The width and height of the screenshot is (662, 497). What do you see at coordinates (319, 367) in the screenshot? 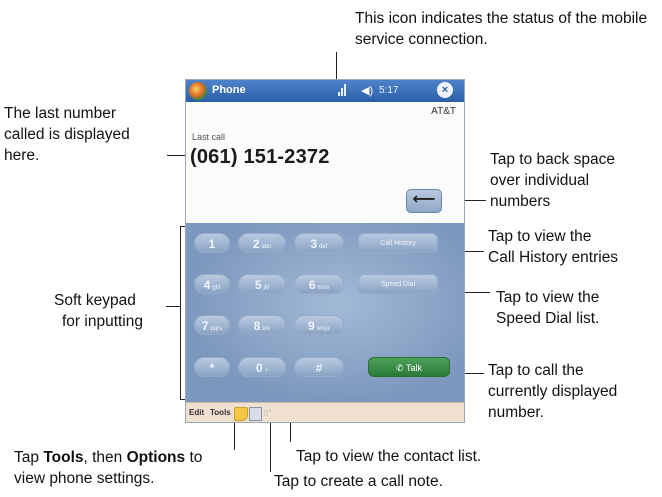
I see `key-hash: #` at bounding box center [319, 367].